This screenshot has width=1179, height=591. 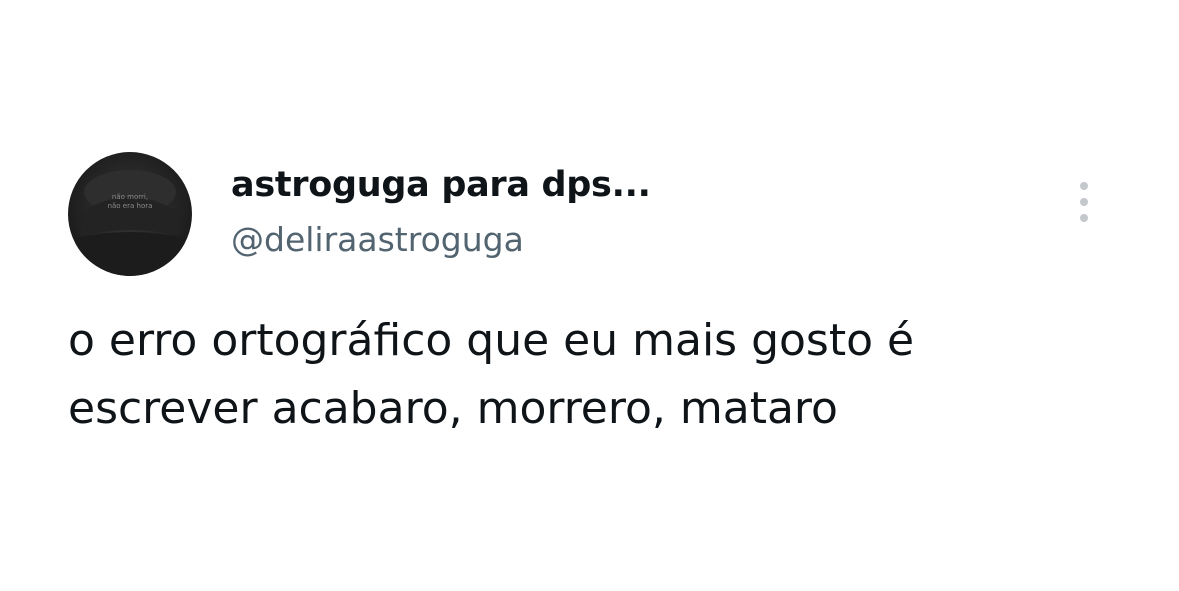 I want to click on tweet-text-line: escrever acabaro, morrero, mataro, so click(x=453, y=408).